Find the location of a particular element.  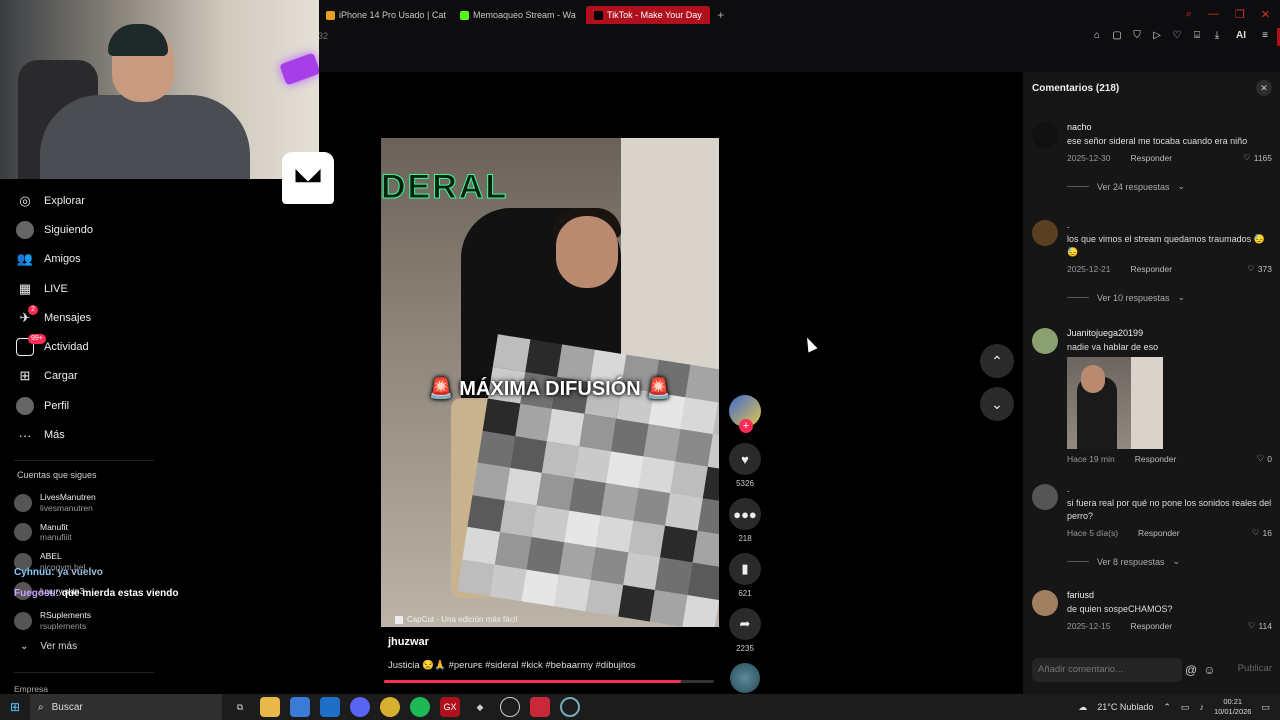

follow-plus-icon: + is located at coordinates (746, 426).